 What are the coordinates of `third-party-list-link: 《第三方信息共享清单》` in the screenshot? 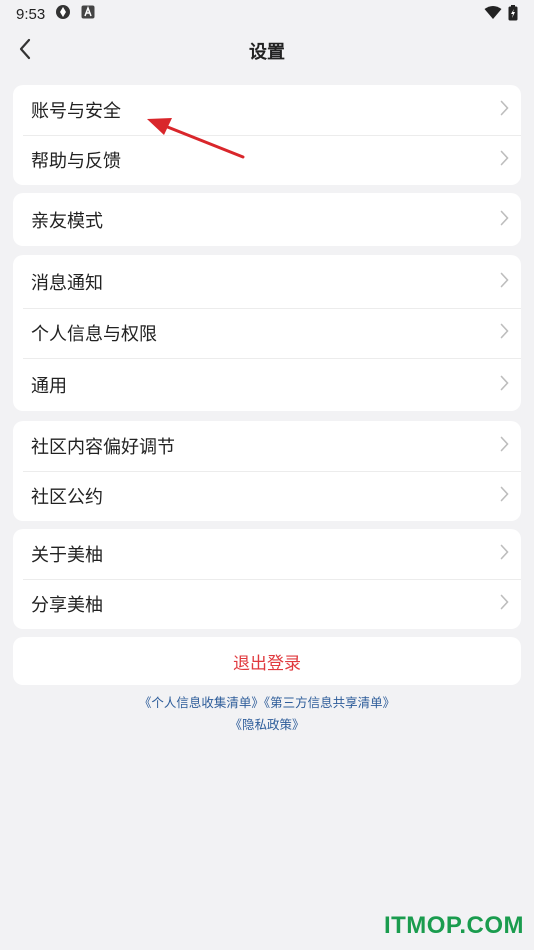 It's located at (329, 702).